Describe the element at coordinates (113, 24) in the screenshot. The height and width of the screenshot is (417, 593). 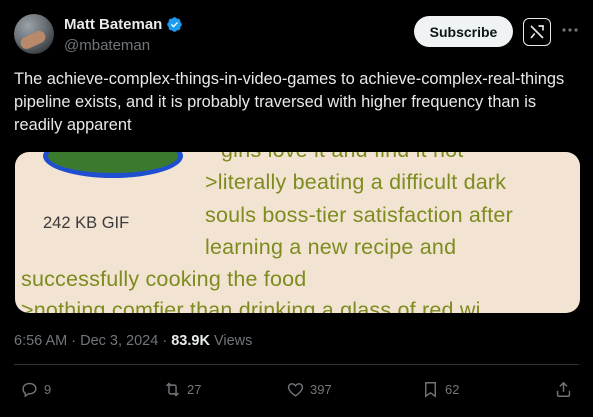
I see `author-name: Matt Bateman` at that location.